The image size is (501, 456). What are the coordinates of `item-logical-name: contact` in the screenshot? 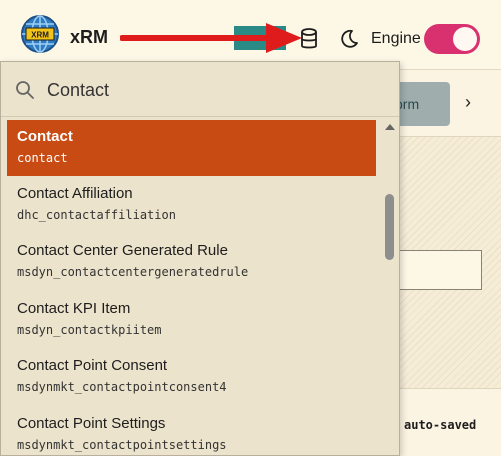 It's located at (42, 158).